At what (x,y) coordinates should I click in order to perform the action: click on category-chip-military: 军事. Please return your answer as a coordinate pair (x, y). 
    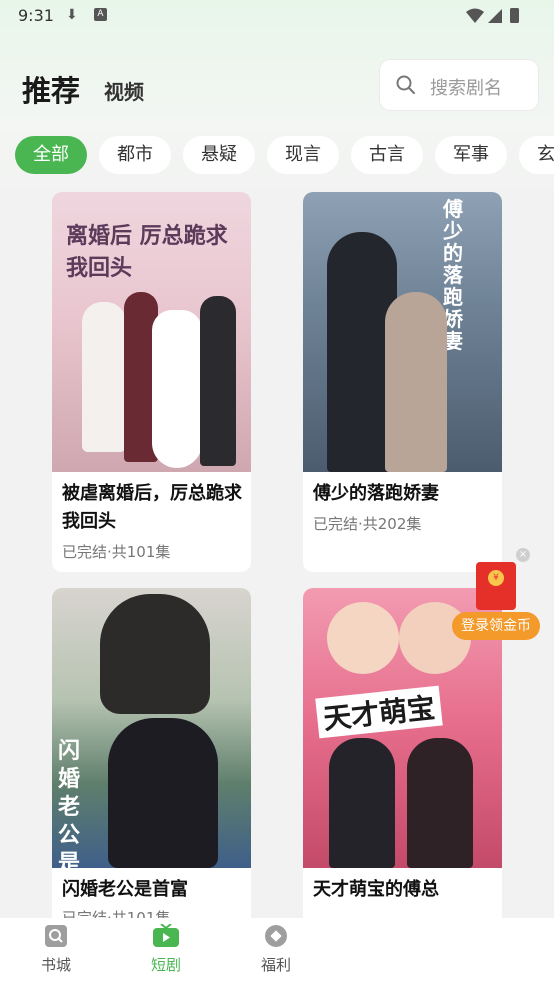
    Looking at the image, I should click on (471, 155).